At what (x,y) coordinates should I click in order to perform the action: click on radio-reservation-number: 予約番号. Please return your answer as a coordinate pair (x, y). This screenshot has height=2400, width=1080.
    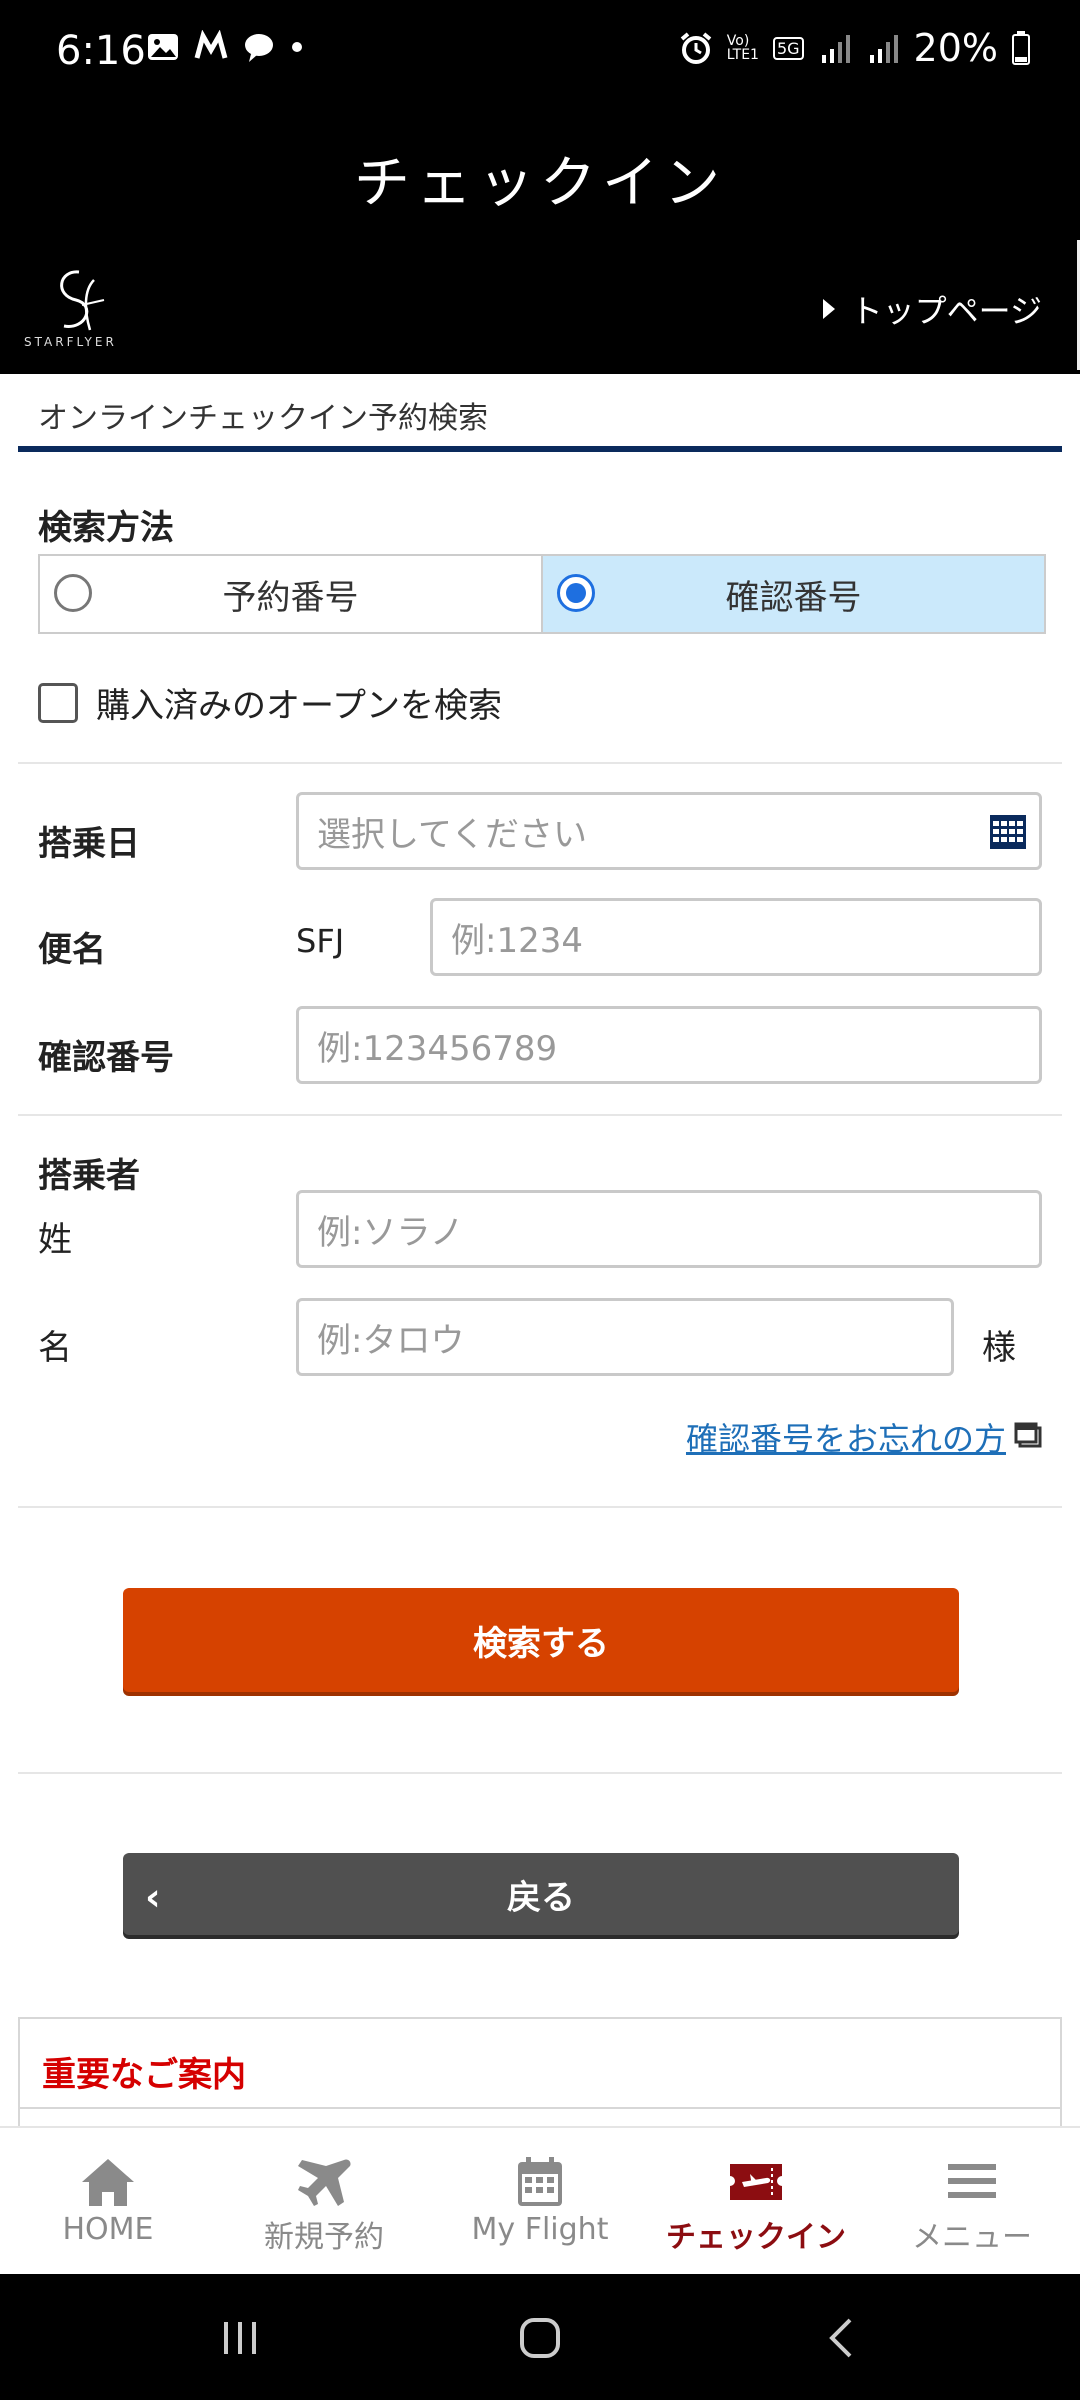
    Looking at the image, I should click on (290, 594).